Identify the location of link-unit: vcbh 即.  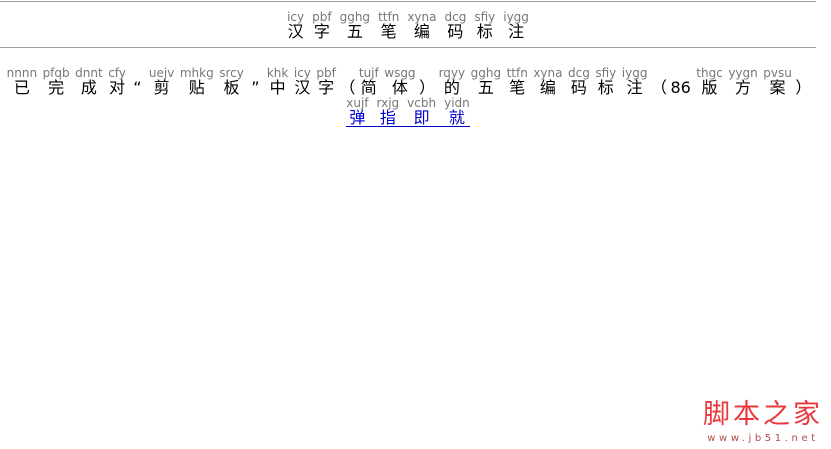
(418, 111).